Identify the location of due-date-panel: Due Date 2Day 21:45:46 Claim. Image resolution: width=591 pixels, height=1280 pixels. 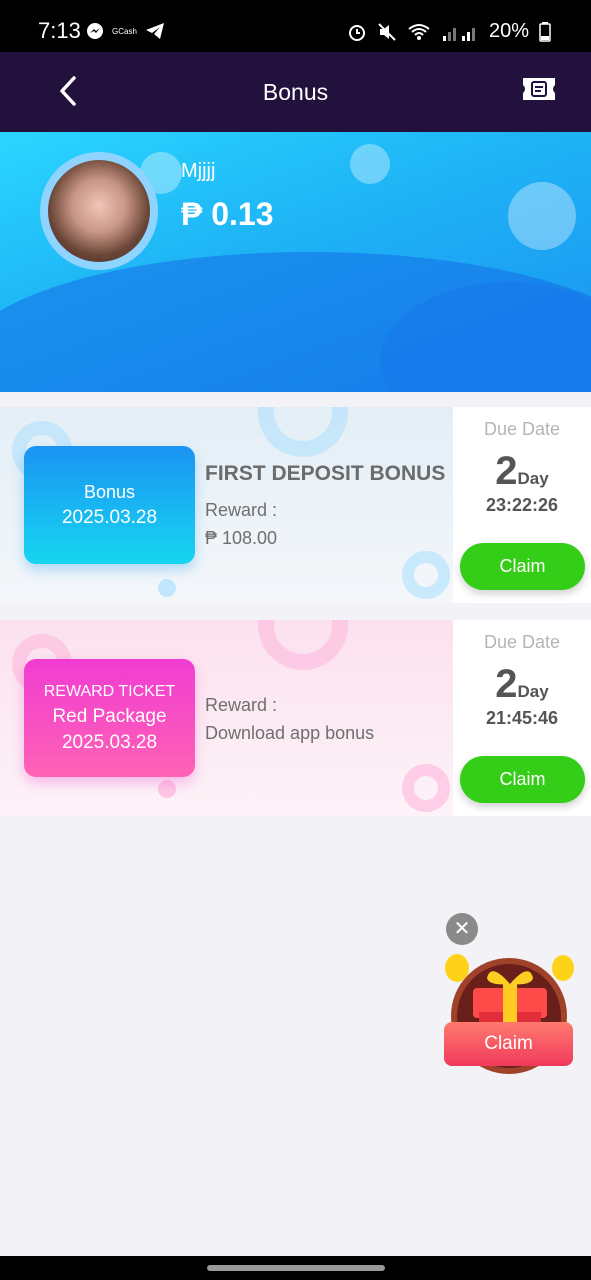
(522, 718).